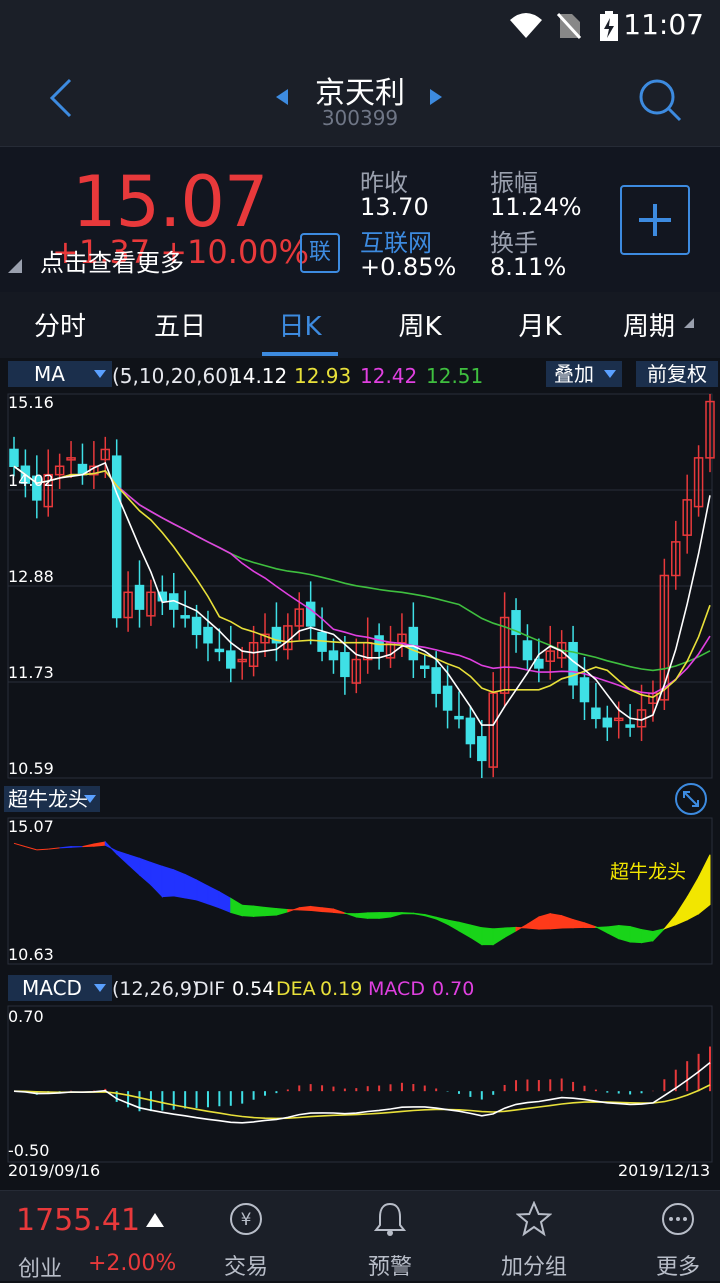  What do you see at coordinates (132, 1263) in the screenshot?
I see `index-change: +2.00%` at bounding box center [132, 1263].